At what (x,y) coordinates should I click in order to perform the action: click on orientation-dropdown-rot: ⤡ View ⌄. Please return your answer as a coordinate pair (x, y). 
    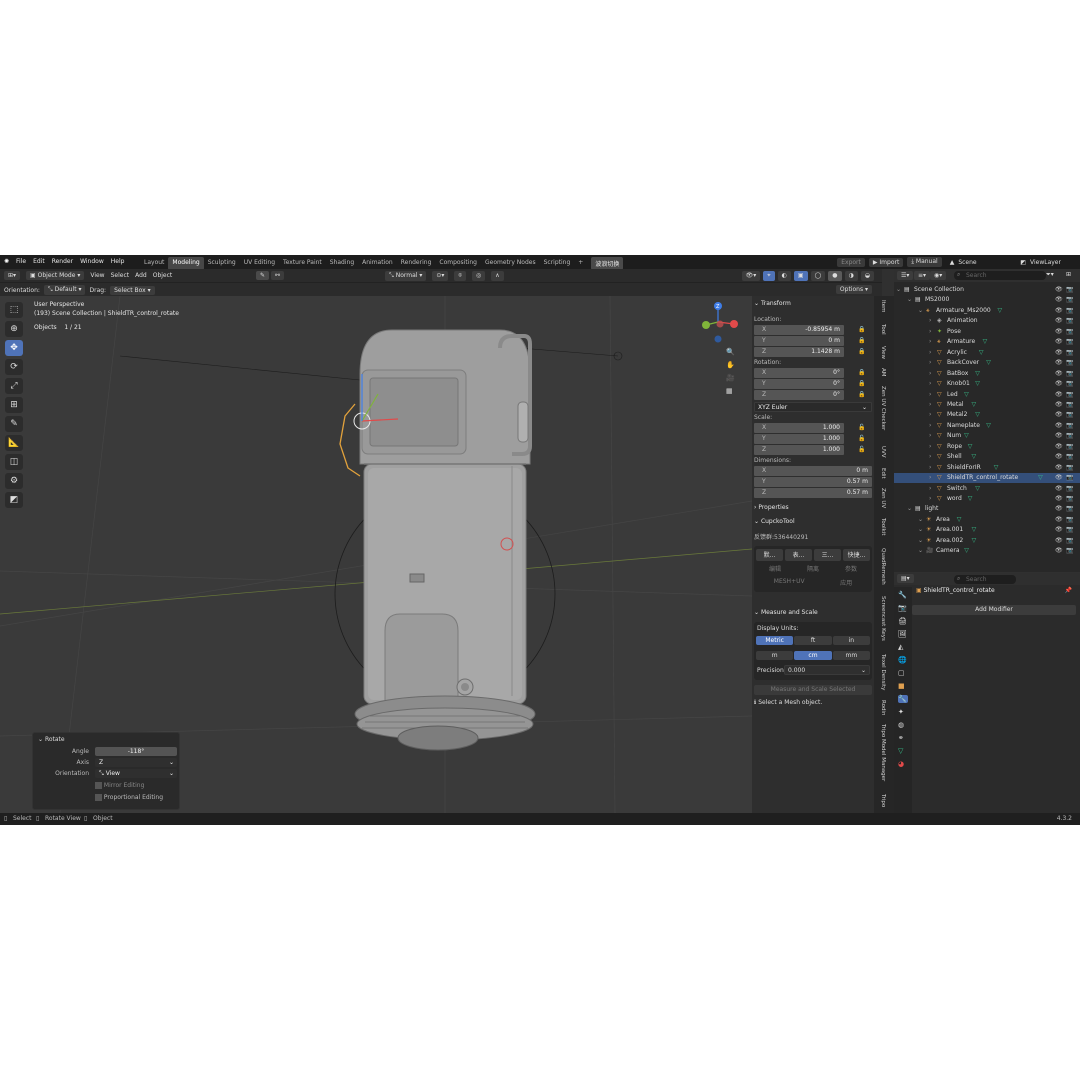
    Looking at the image, I should click on (136, 773).